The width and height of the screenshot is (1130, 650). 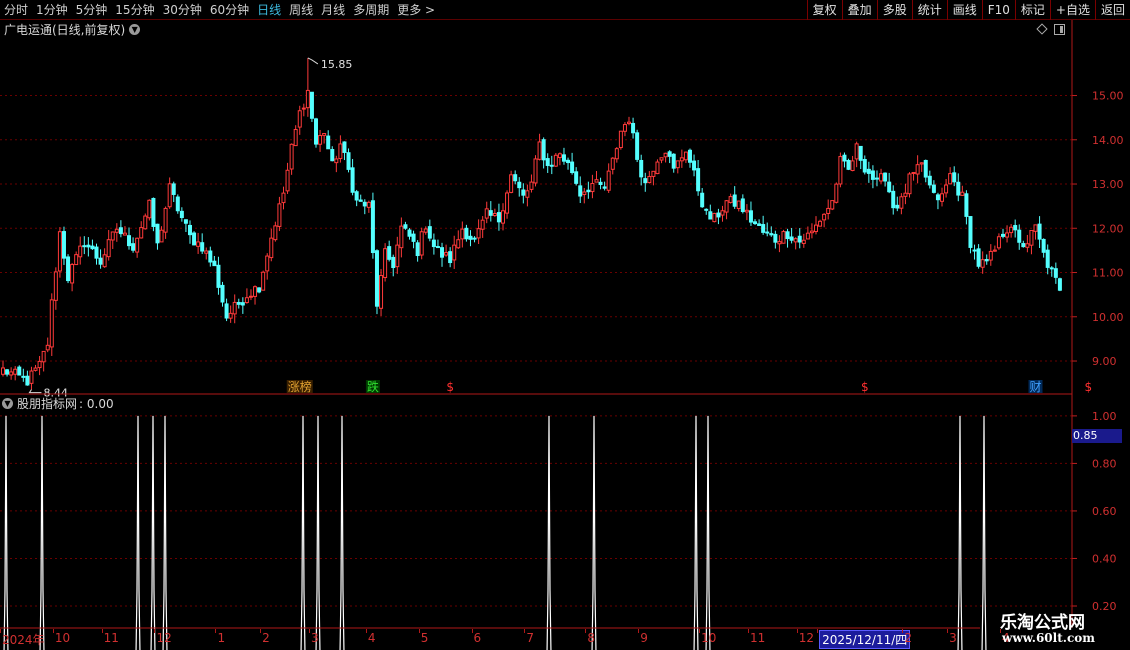 What do you see at coordinates (1108, 273) in the screenshot?
I see `price-tick-label: 11.00` at bounding box center [1108, 273].